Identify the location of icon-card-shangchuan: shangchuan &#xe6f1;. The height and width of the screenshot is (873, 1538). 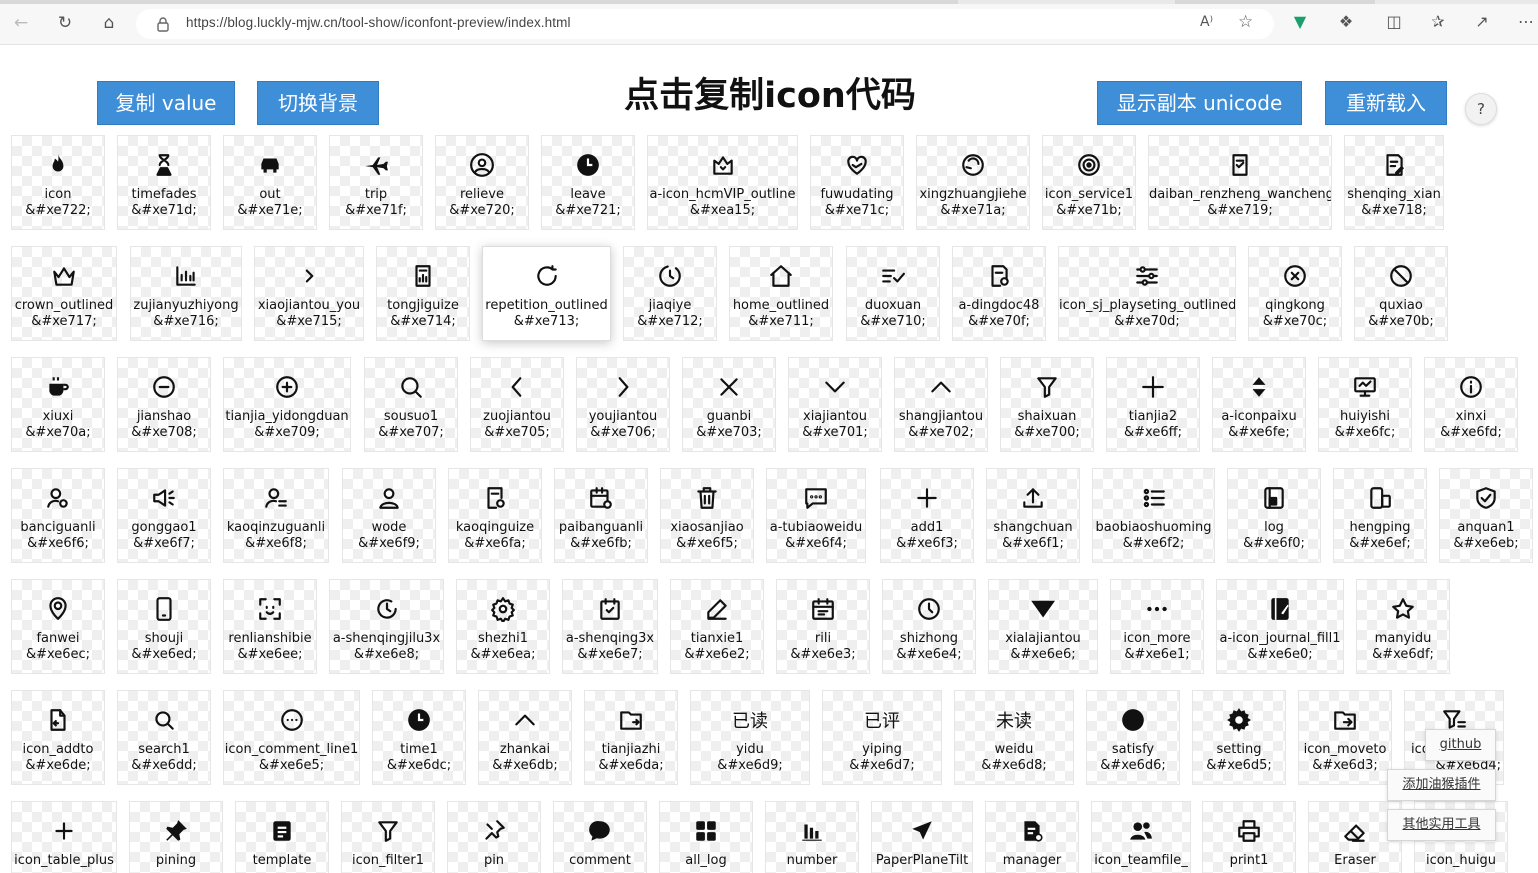
(1033, 515).